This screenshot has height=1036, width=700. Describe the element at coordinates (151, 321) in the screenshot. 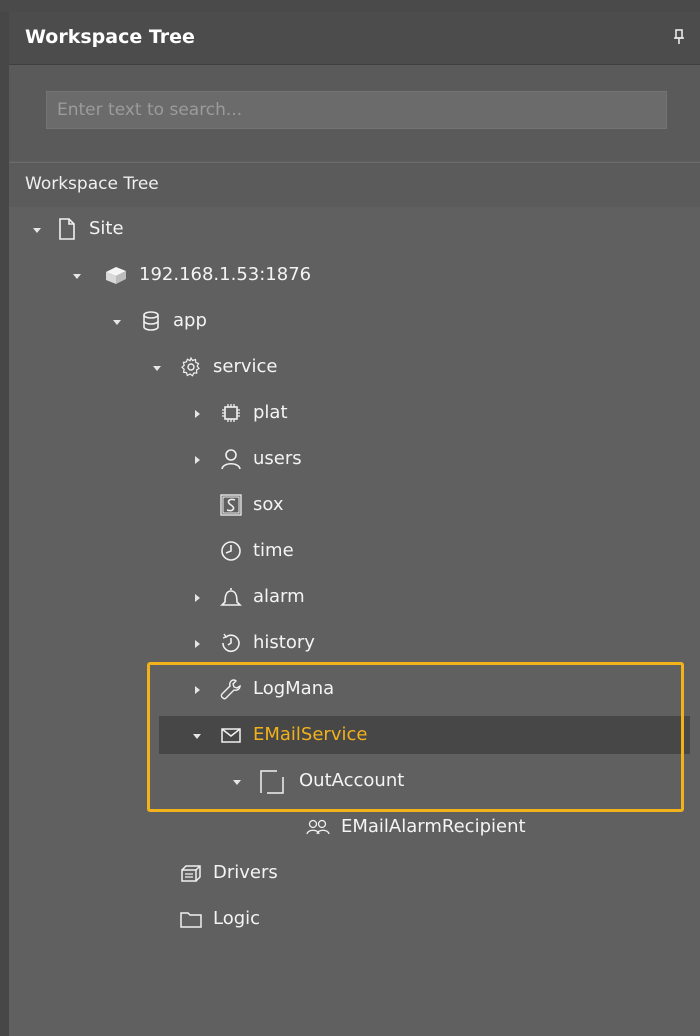

I see `database-icon` at that location.